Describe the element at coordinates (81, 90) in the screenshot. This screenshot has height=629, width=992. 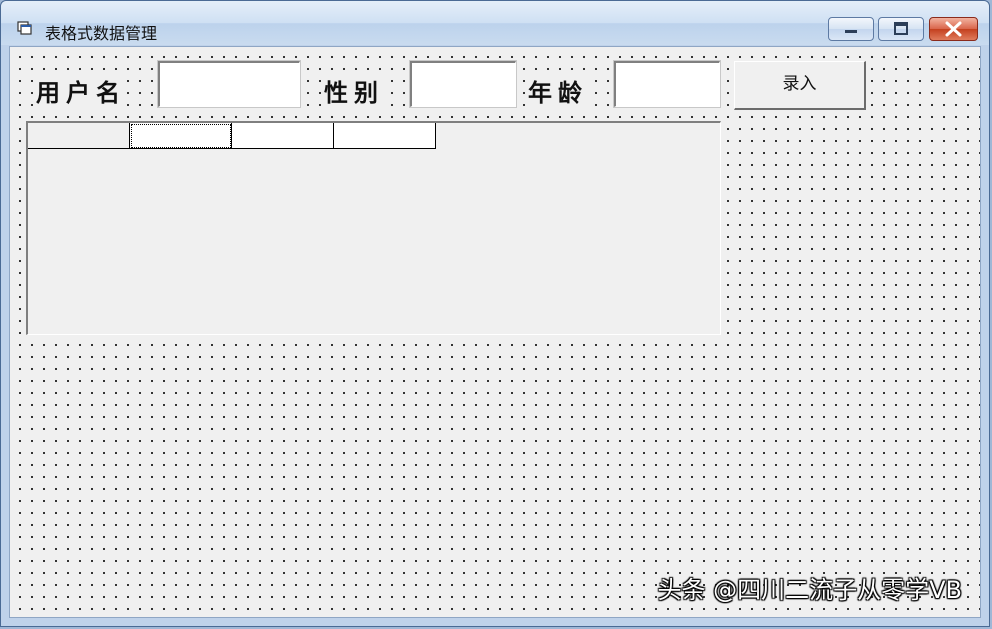
I see `username-label: 用户名` at that location.